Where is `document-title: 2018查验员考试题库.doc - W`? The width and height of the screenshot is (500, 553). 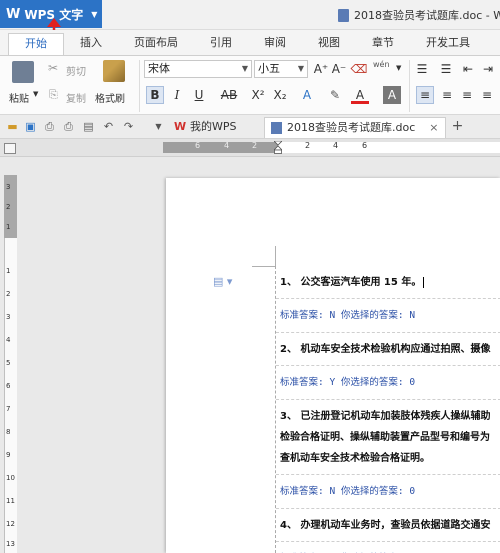
document-title: 2018查验员考试题库.doc - W is located at coordinates (419, 15).